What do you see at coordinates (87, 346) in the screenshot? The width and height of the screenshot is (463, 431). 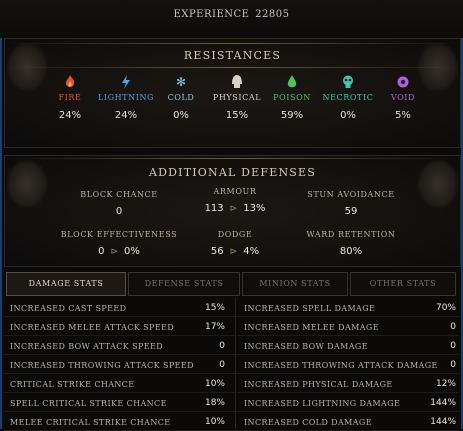 I see `stat-label: INCREASED BOW ATTACK SPEED` at bounding box center [87, 346].